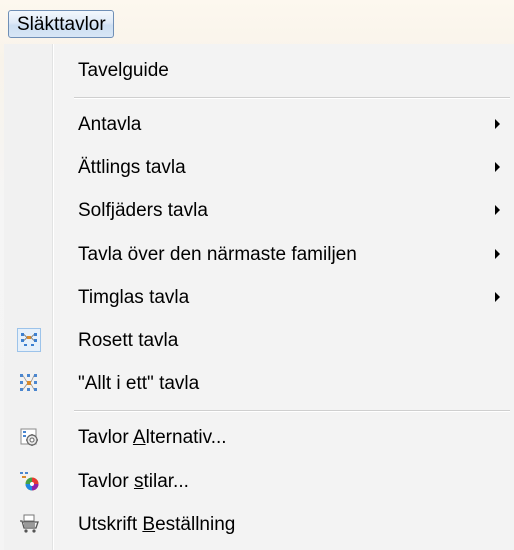  I want to click on menu-item-label: Tavla över den närmaste familjen, so click(217, 254).